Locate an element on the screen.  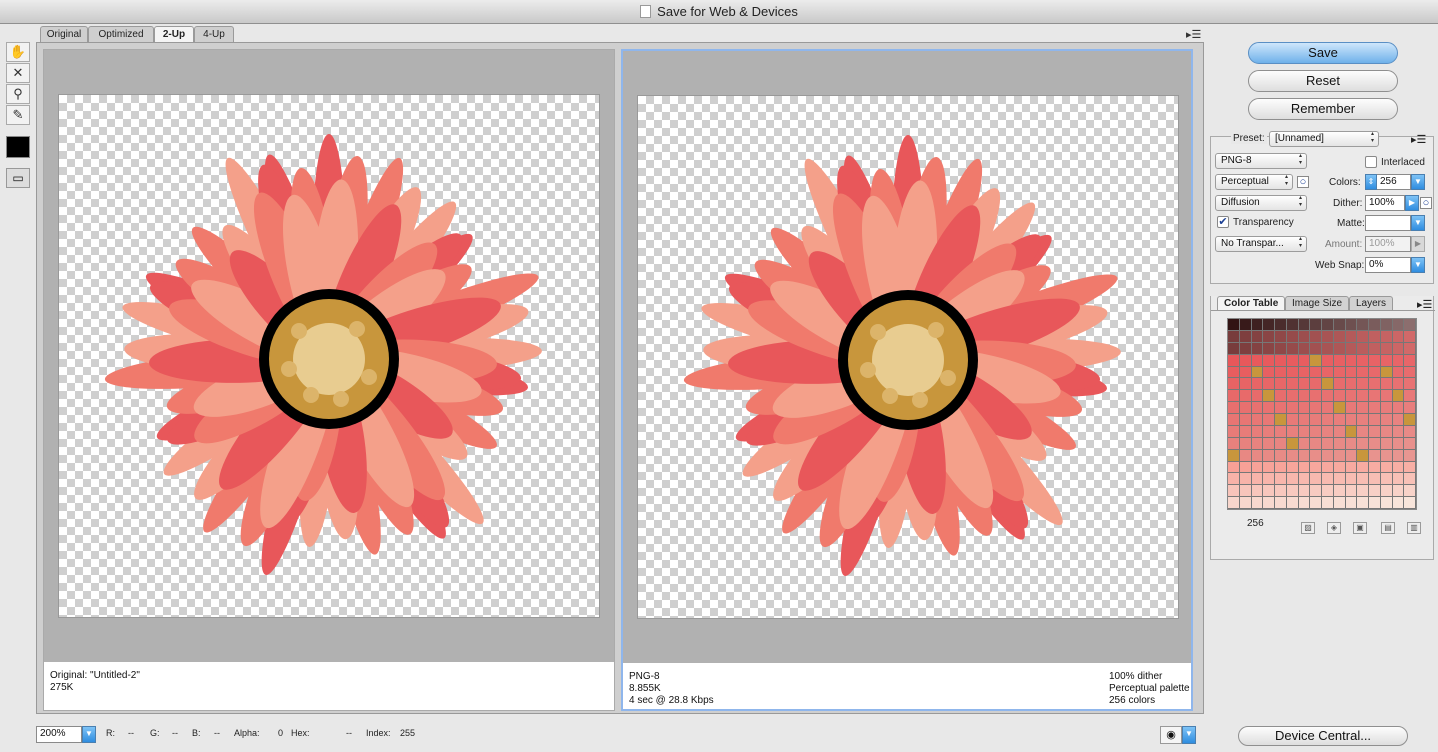
save-button: Save is located at coordinates (1323, 53).